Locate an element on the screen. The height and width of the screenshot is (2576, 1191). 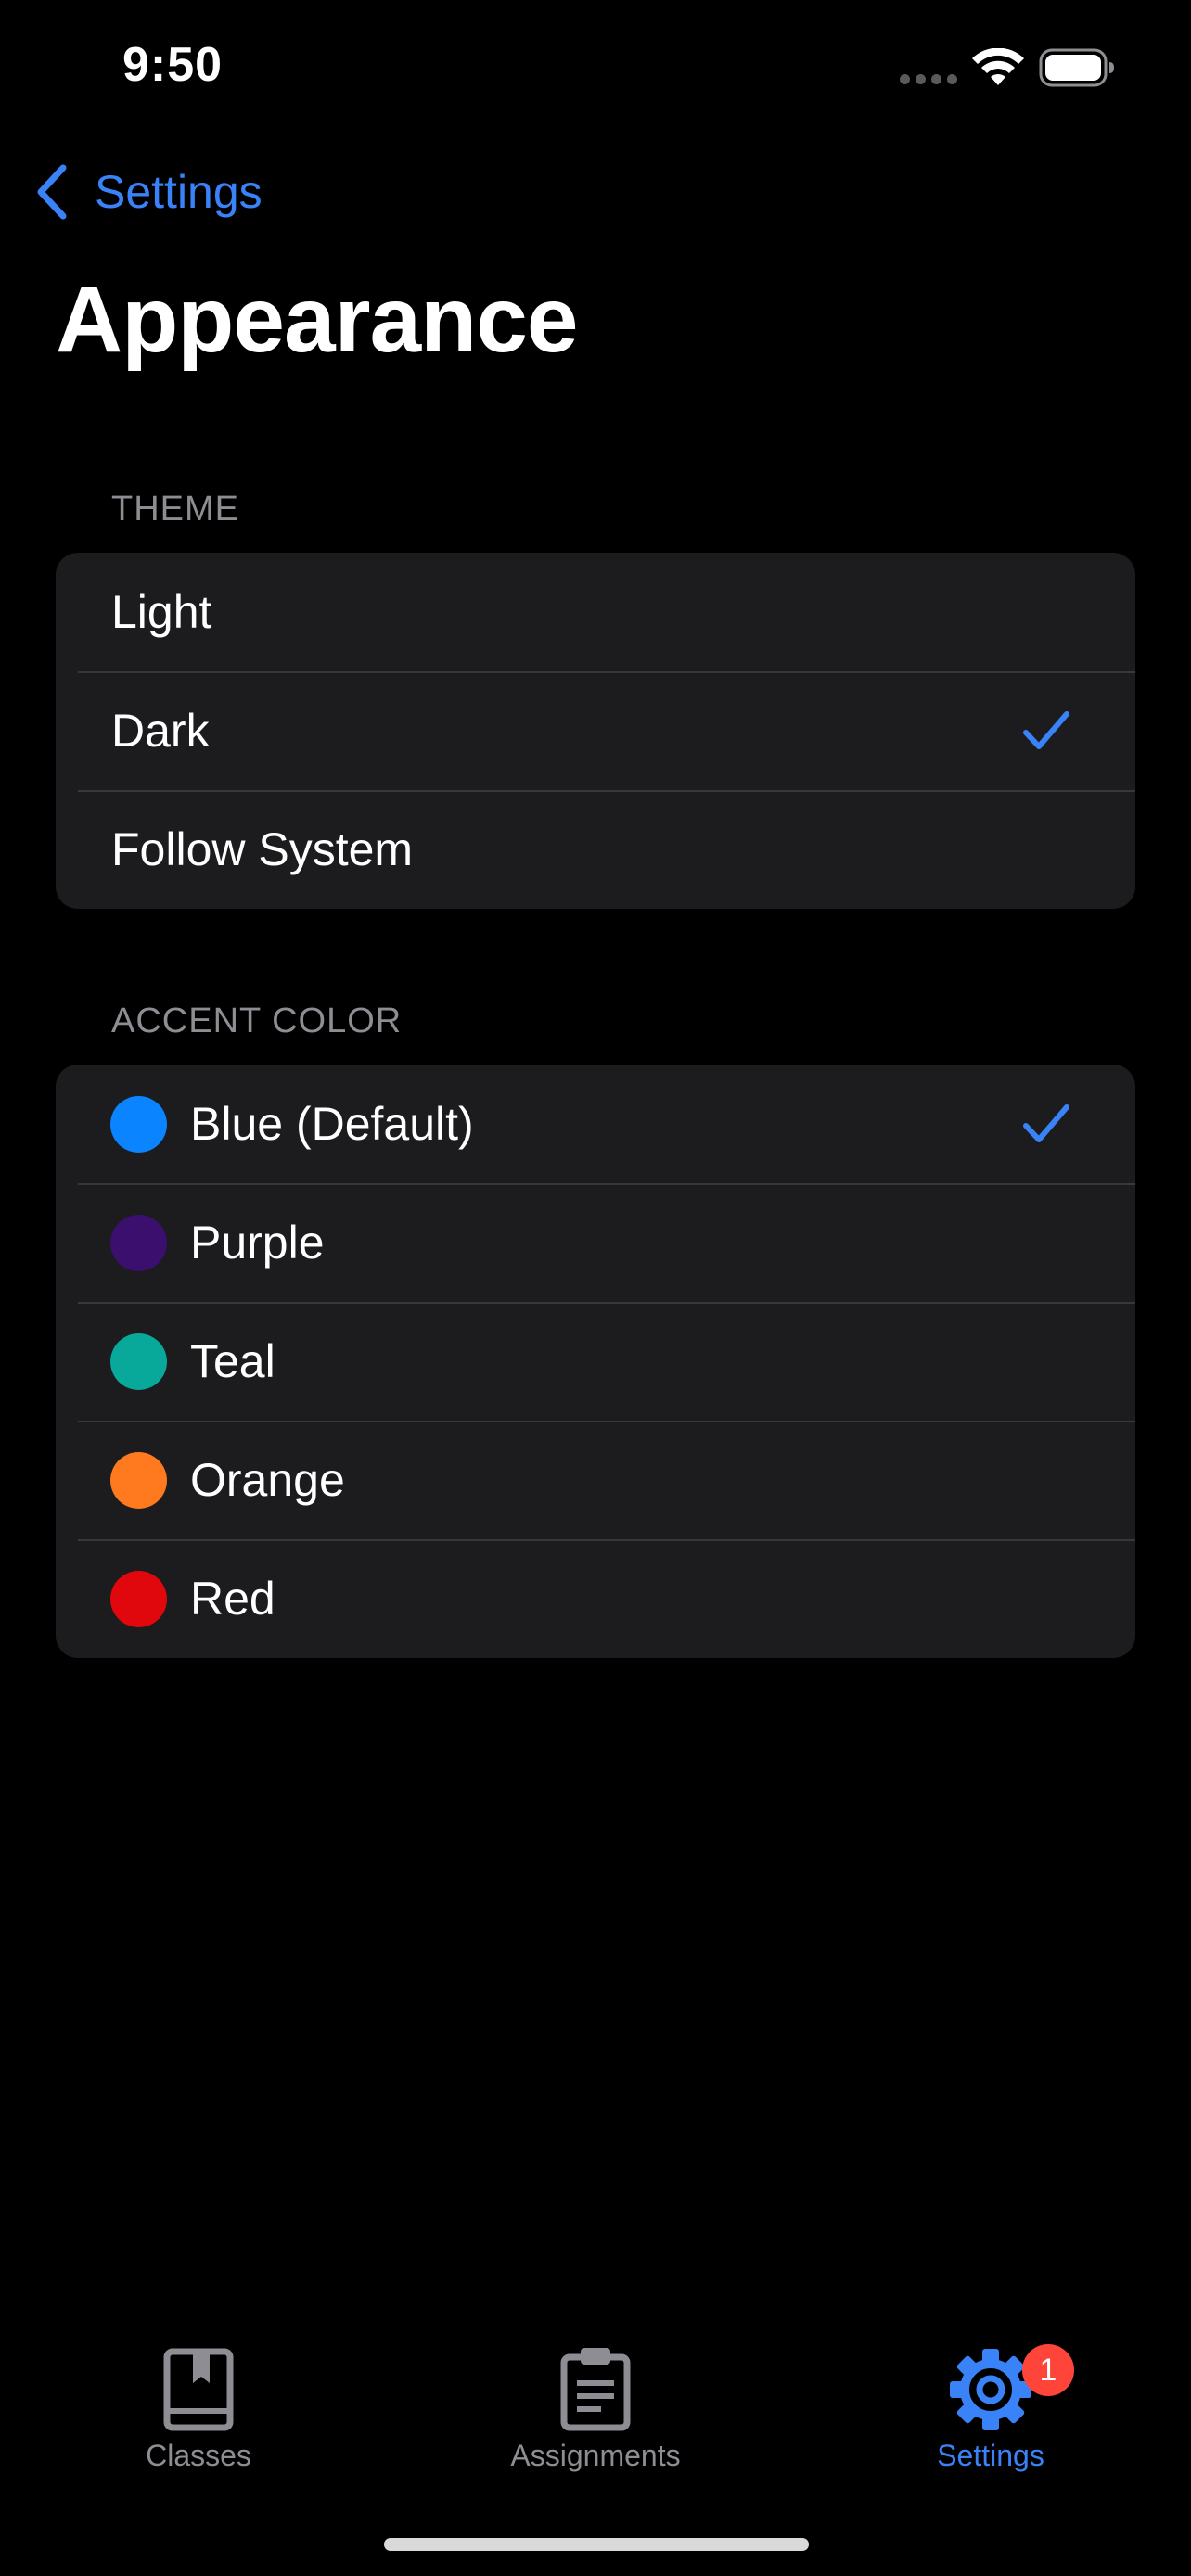
battery-icon is located at coordinates (1076, 67).